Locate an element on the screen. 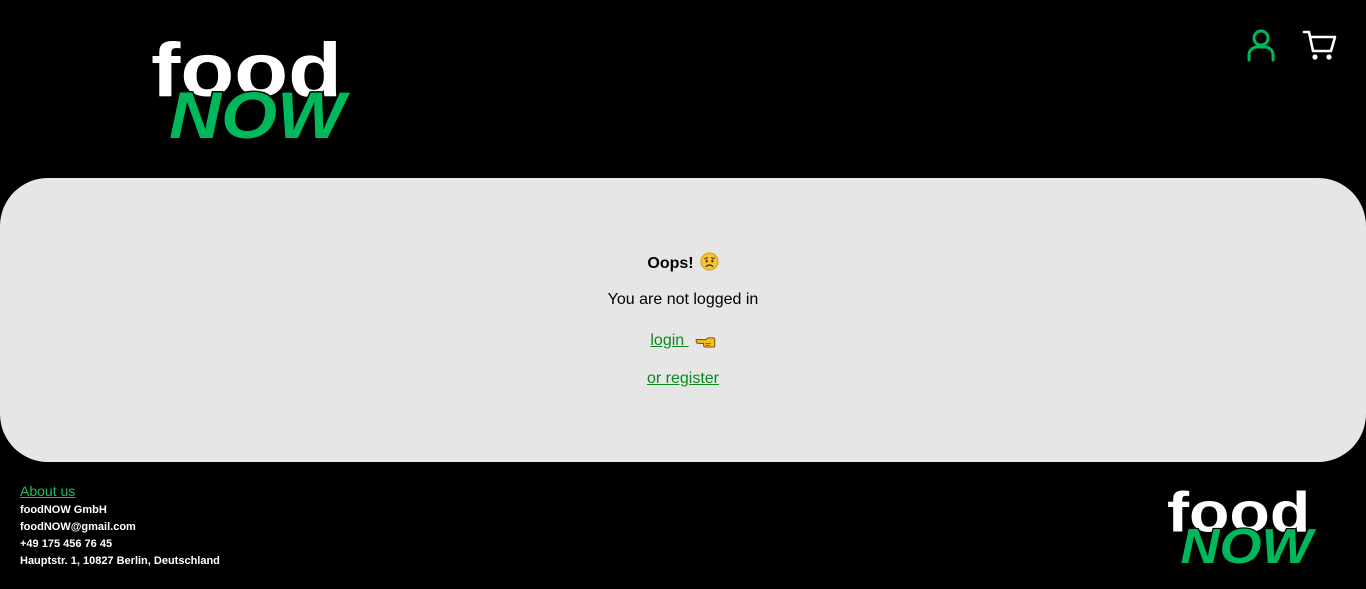  company-email: foodNOW@gmail.com is located at coordinates (78, 527).